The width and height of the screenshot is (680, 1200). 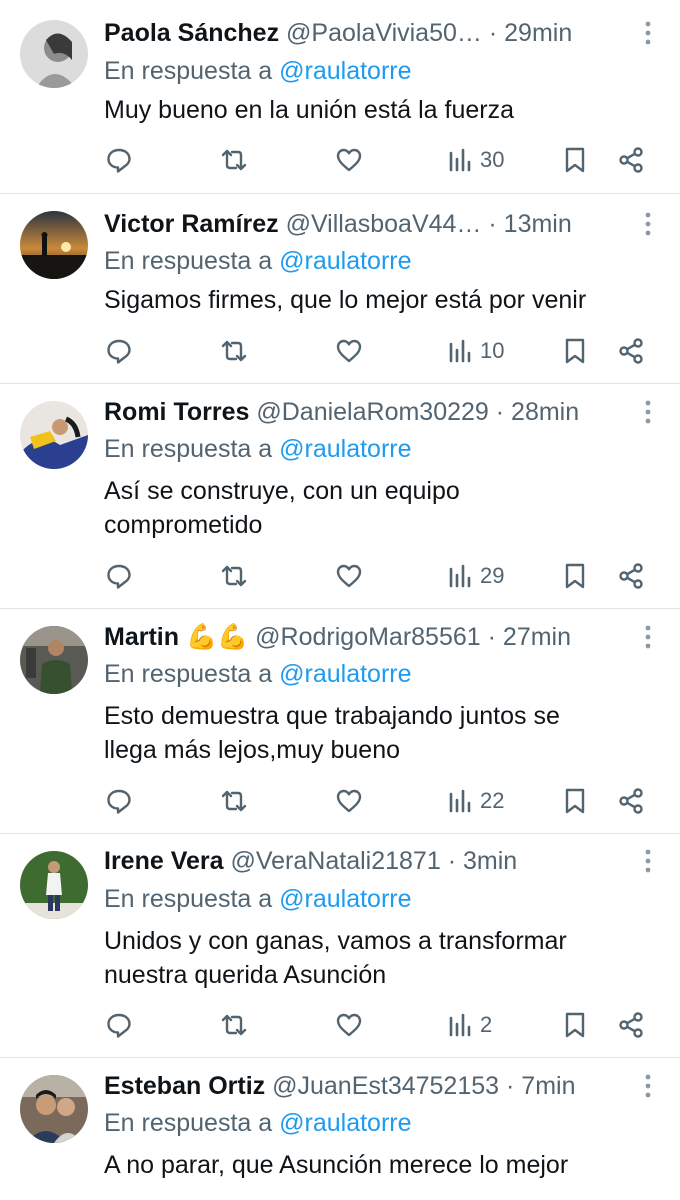 What do you see at coordinates (336, 1165) in the screenshot?
I see `tweet-text-line: A no parar, que Asunción merece lo mejor` at bounding box center [336, 1165].